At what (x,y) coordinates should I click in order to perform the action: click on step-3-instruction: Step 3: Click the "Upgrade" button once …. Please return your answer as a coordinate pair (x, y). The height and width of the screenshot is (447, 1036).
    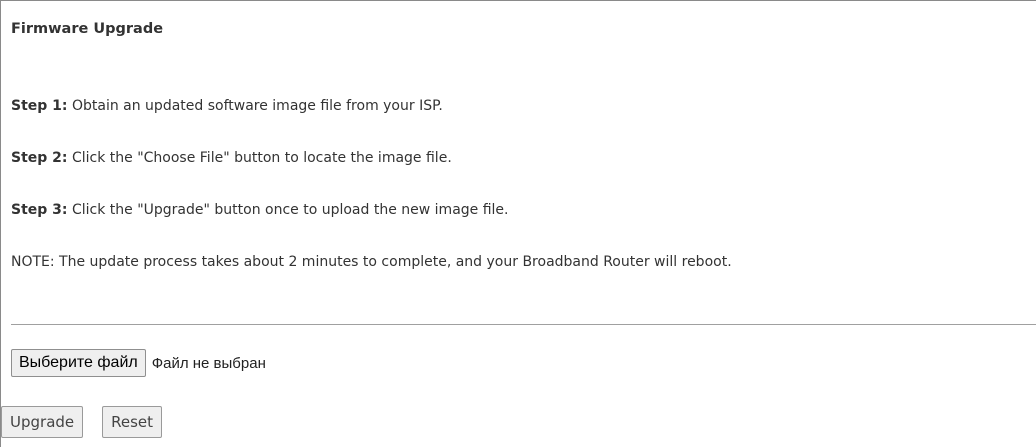
    Looking at the image, I should click on (260, 210).